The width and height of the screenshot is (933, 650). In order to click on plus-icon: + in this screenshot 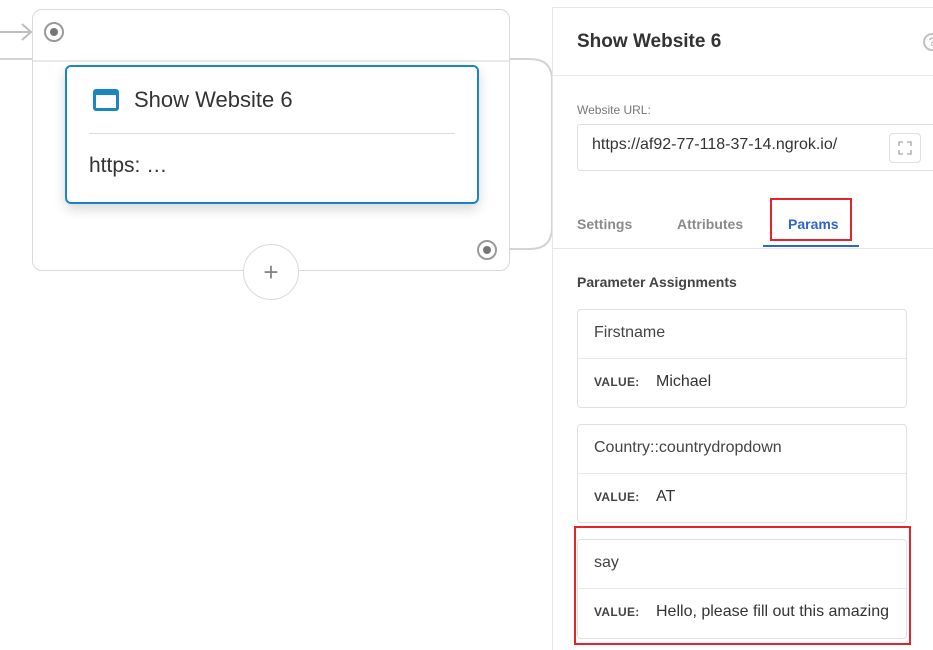, I will do `click(271, 272)`.